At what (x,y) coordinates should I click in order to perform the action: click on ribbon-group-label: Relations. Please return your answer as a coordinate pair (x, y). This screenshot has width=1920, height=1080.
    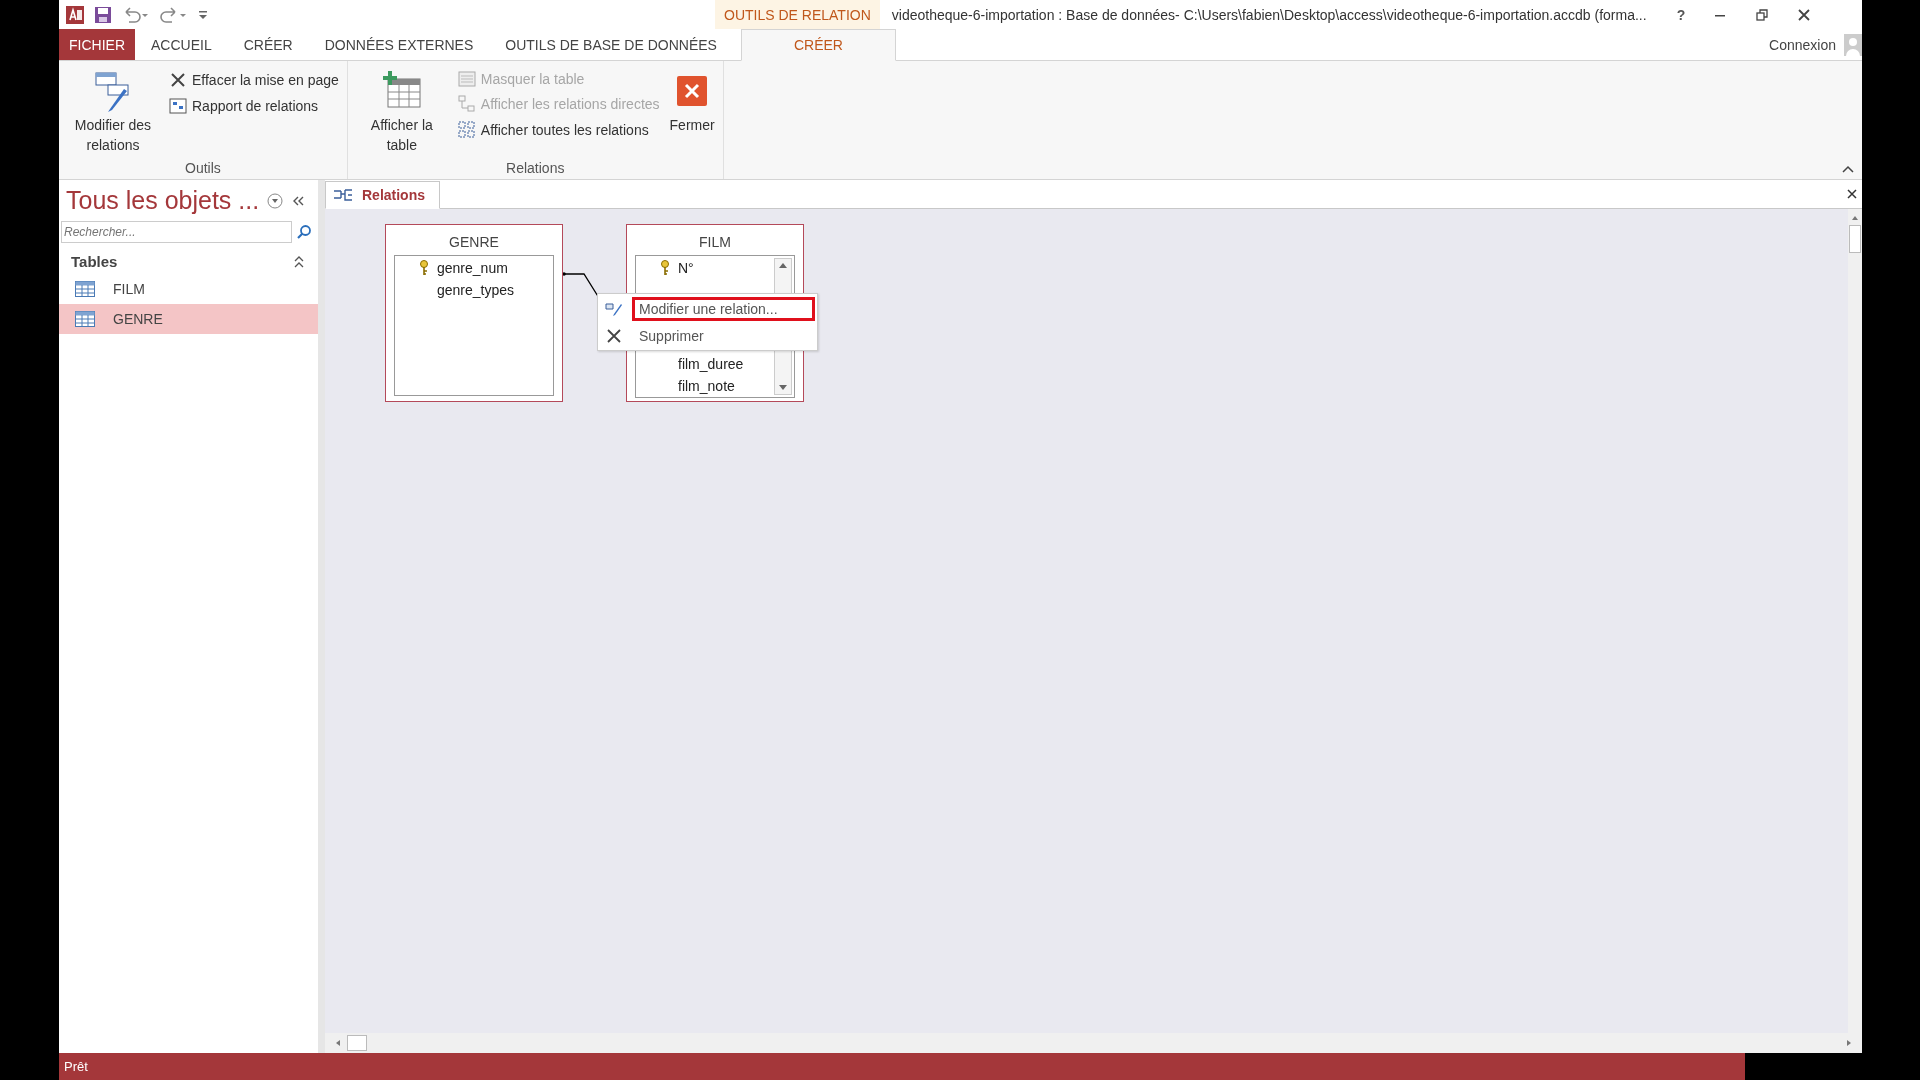
    Looking at the image, I should click on (535, 169).